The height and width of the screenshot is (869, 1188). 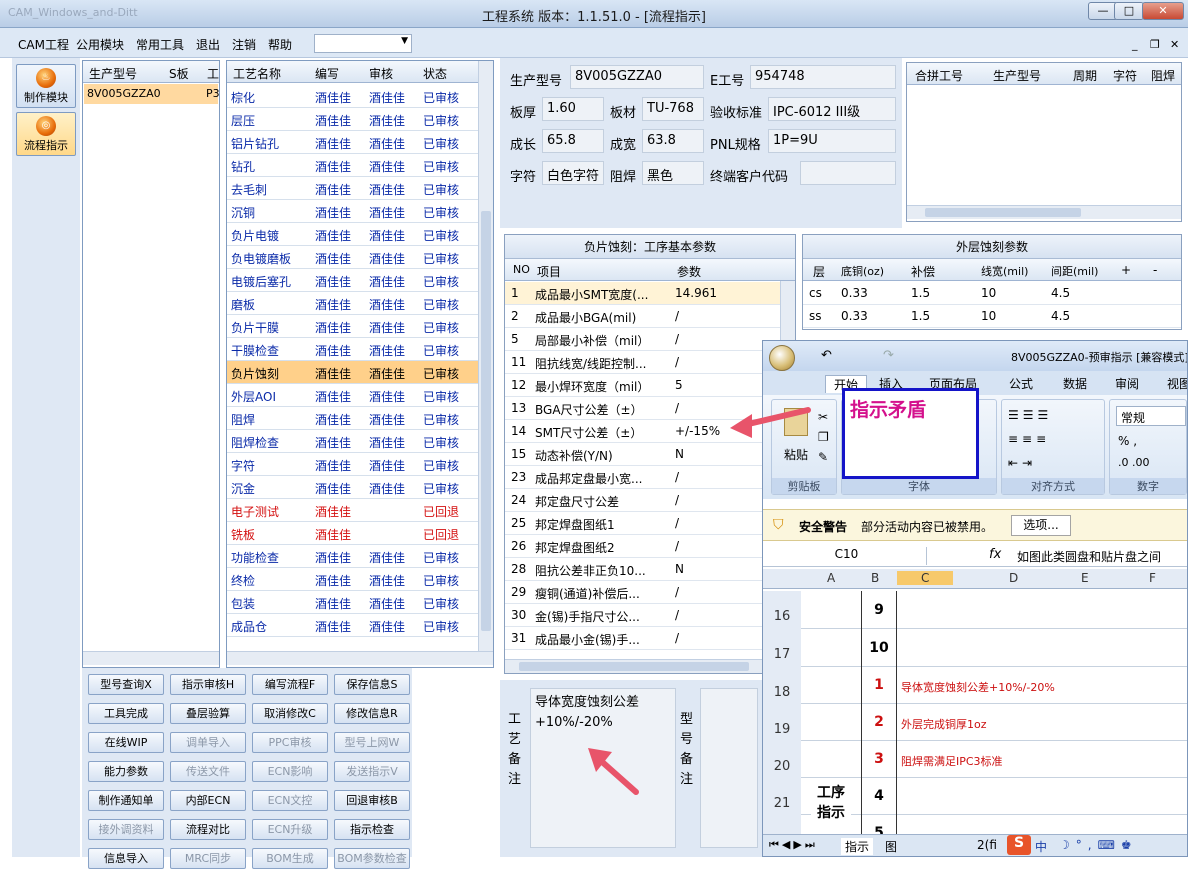 I want to click on column-header: C, so click(x=925, y=578).